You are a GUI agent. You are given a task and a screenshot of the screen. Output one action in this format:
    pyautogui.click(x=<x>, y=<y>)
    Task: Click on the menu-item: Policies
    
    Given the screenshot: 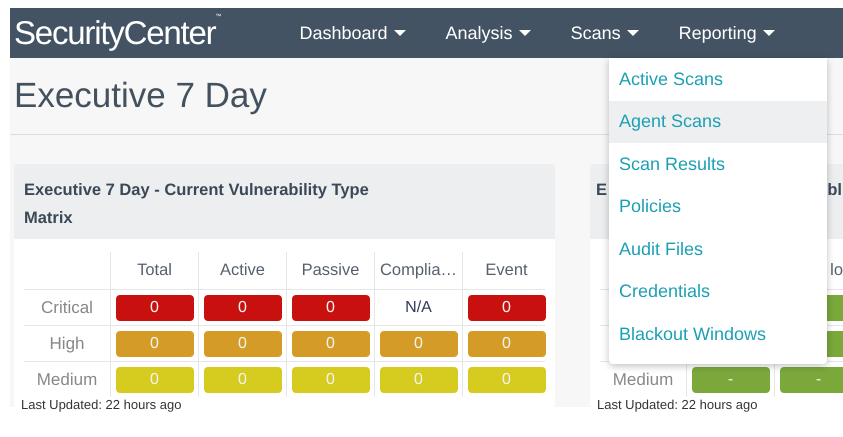 What is the action you would take?
    pyautogui.click(x=718, y=207)
    